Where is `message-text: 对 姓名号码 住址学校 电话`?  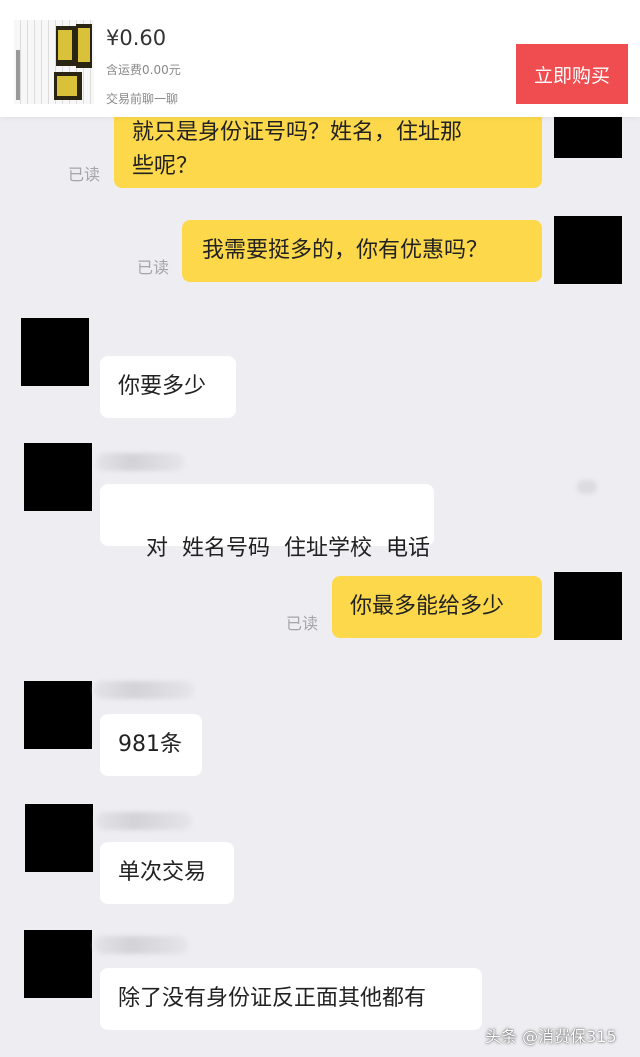 message-text: 对 姓名号码 住址学校 电话 is located at coordinates (287, 548).